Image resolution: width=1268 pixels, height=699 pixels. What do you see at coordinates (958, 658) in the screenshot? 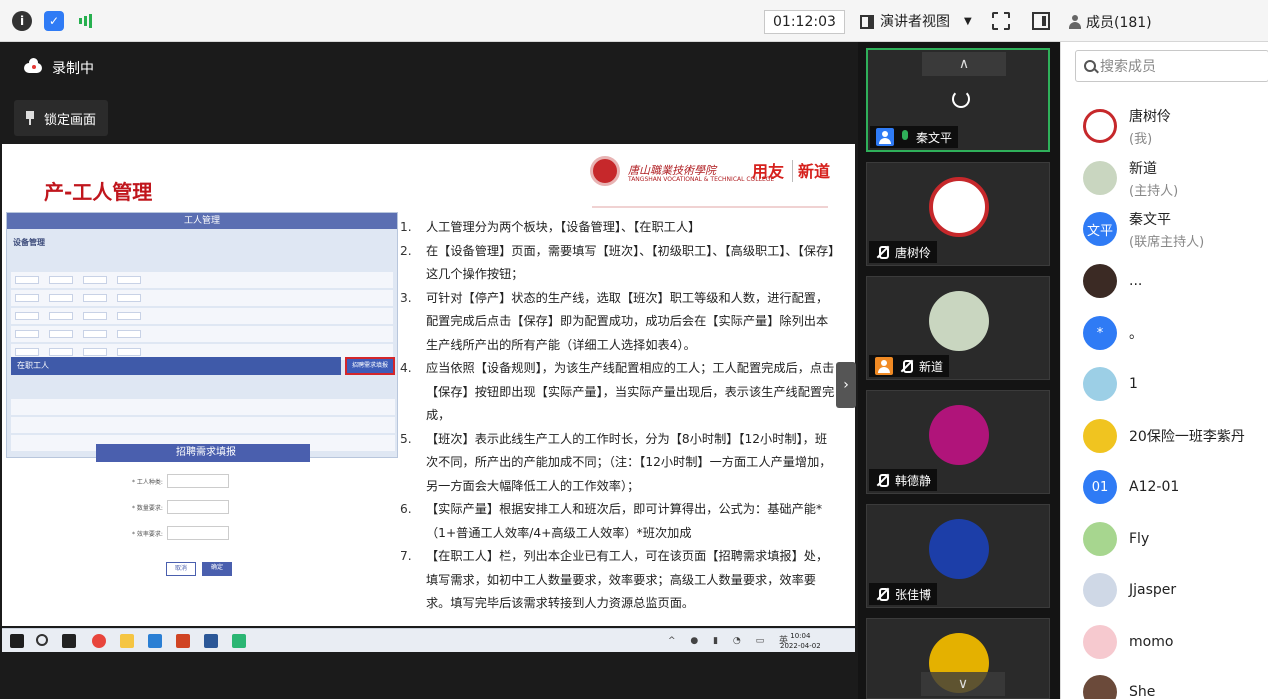
I see `video-tile: ∨` at bounding box center [958, 658].